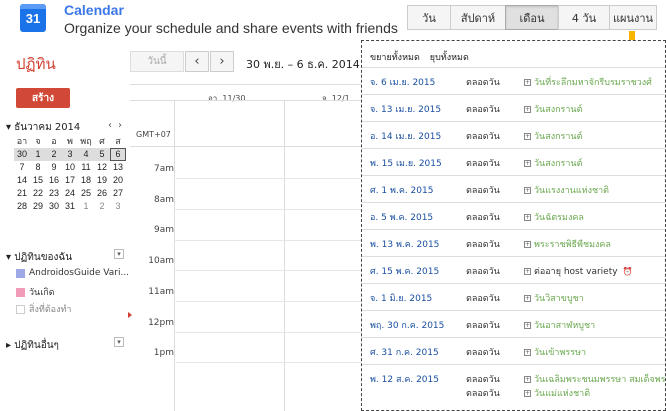 This screenshot has width=666, height=411. I want to click on column-header: จ. 12/1, so click(336, 98).